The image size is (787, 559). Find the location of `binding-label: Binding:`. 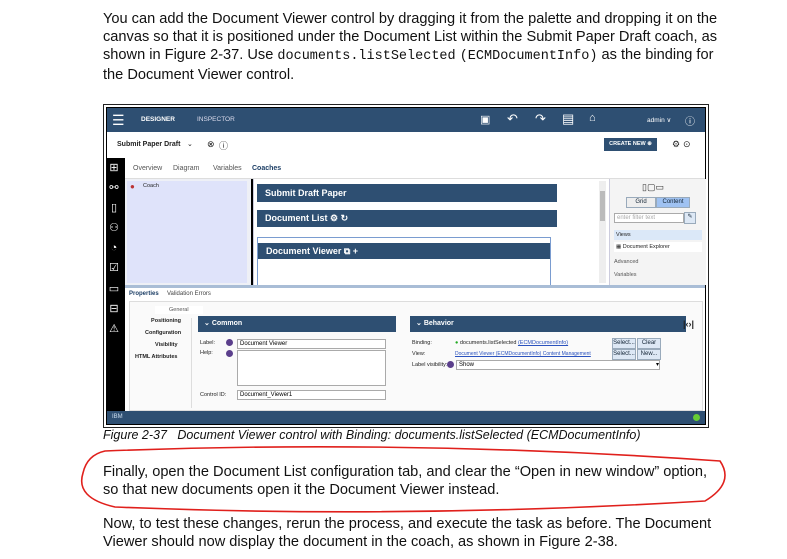

binding-label: Binding: is located at coordinates (422, 343).